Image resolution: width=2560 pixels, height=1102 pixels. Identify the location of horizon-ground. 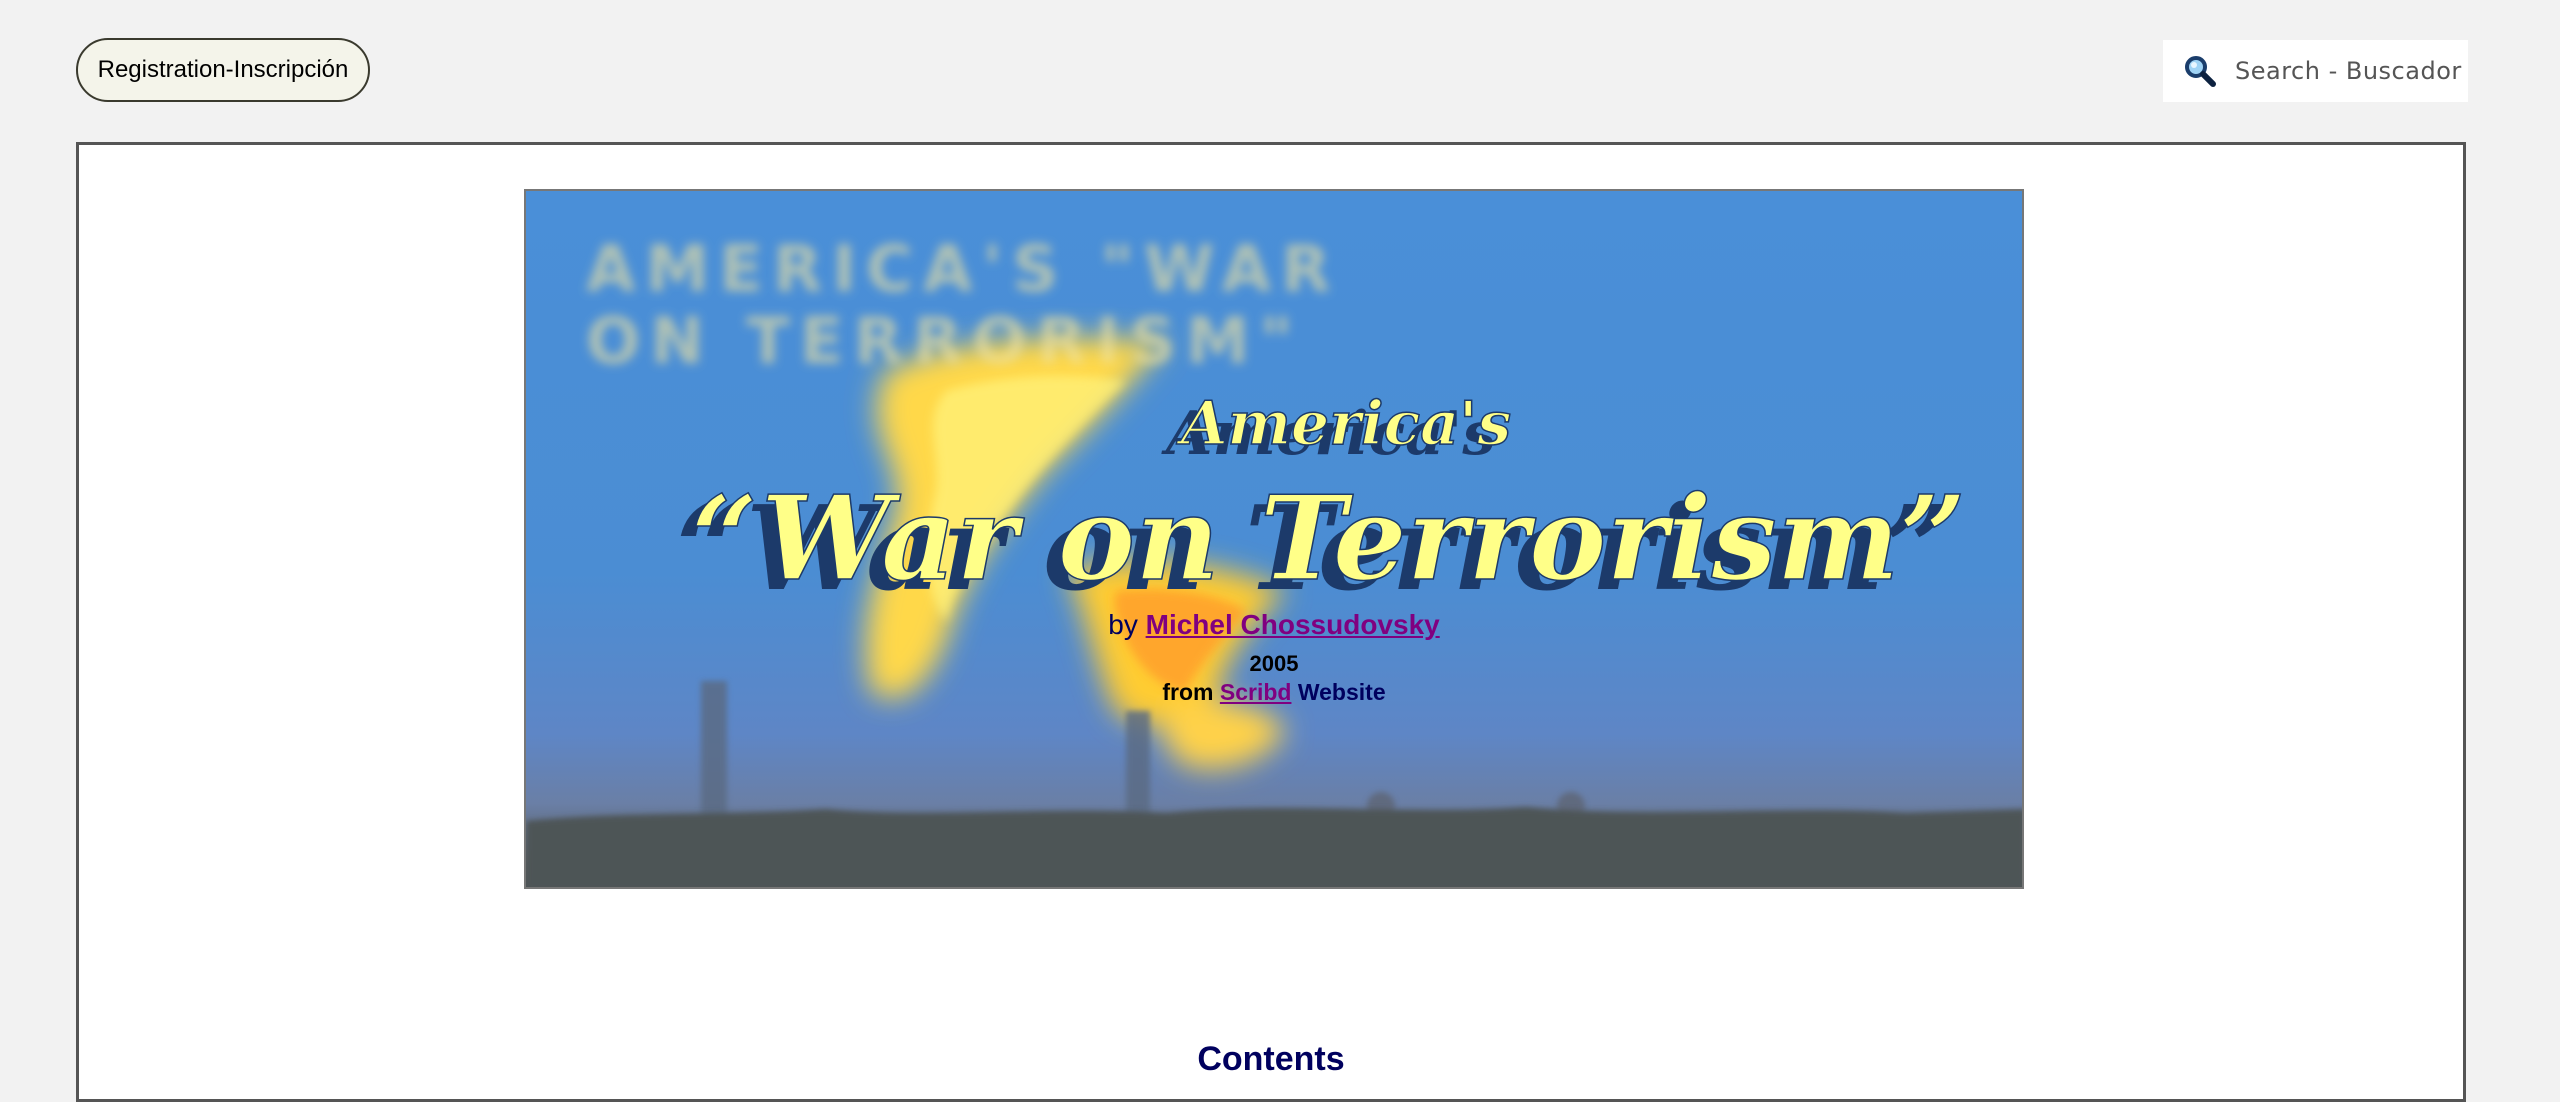
(1274, 847).